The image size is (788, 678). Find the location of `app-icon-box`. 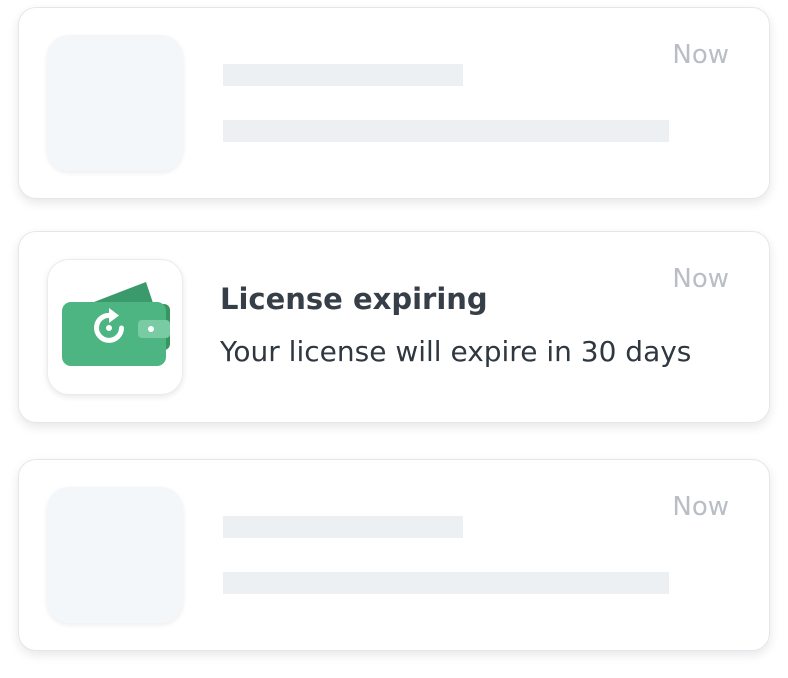

app-icon-box is located at coordinates (115, 327).